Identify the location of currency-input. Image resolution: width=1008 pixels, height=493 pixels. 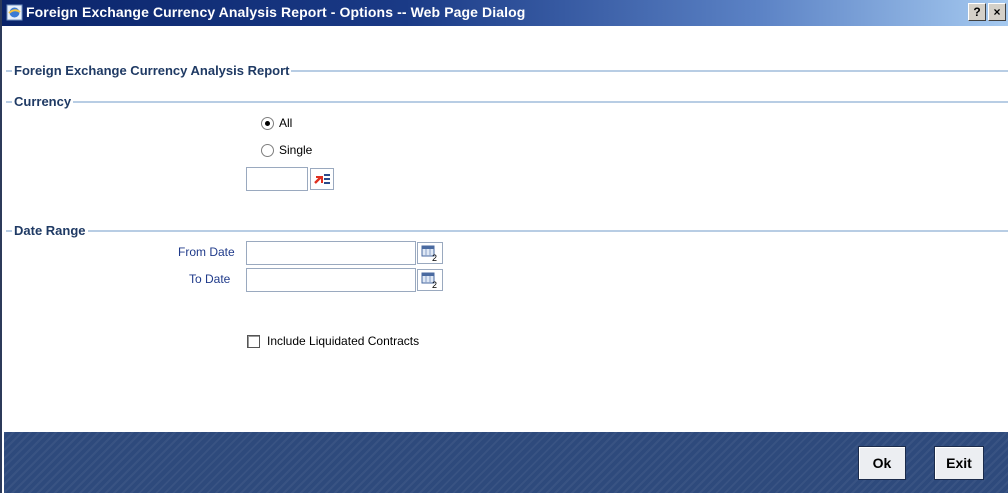
(277, 179).